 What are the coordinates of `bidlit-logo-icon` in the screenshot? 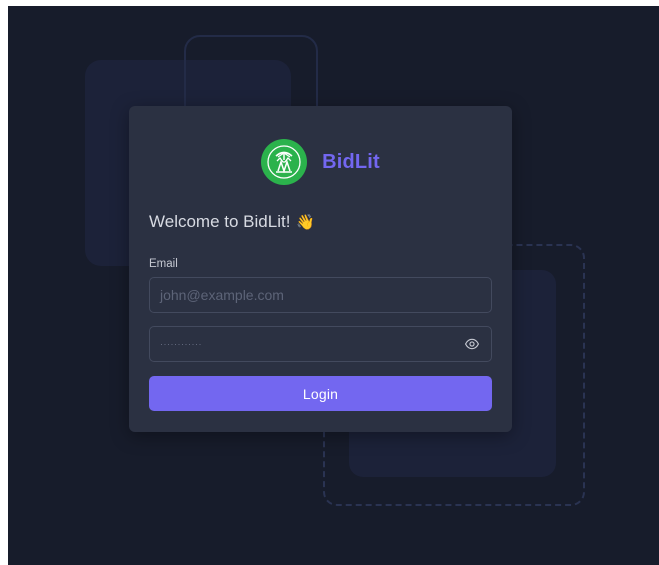 It's located at (284, 162).